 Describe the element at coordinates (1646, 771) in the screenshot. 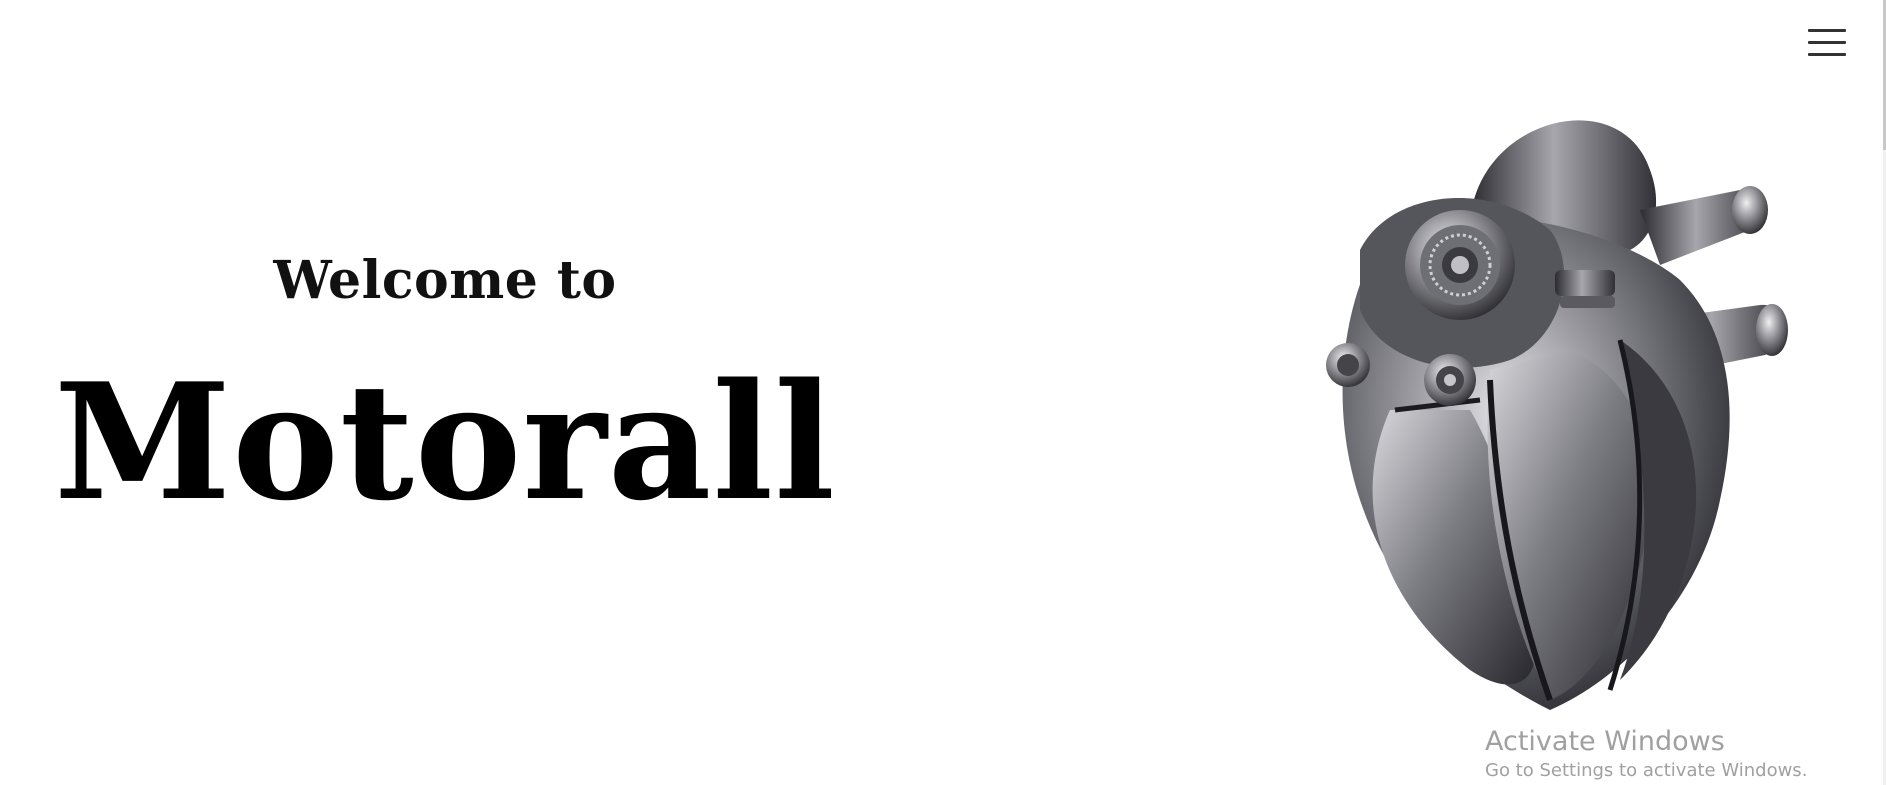

I see `watermark-subtitle: Go to Settings to activate Windows.` at that location.